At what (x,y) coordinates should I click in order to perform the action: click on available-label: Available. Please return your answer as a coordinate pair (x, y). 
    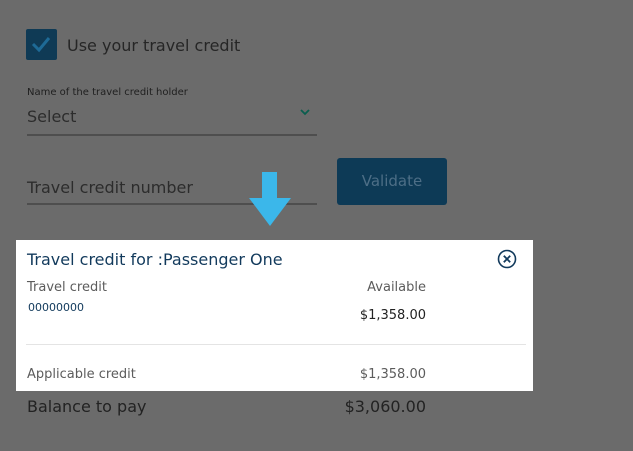
    Looking at the image, I should click on (396, 287).